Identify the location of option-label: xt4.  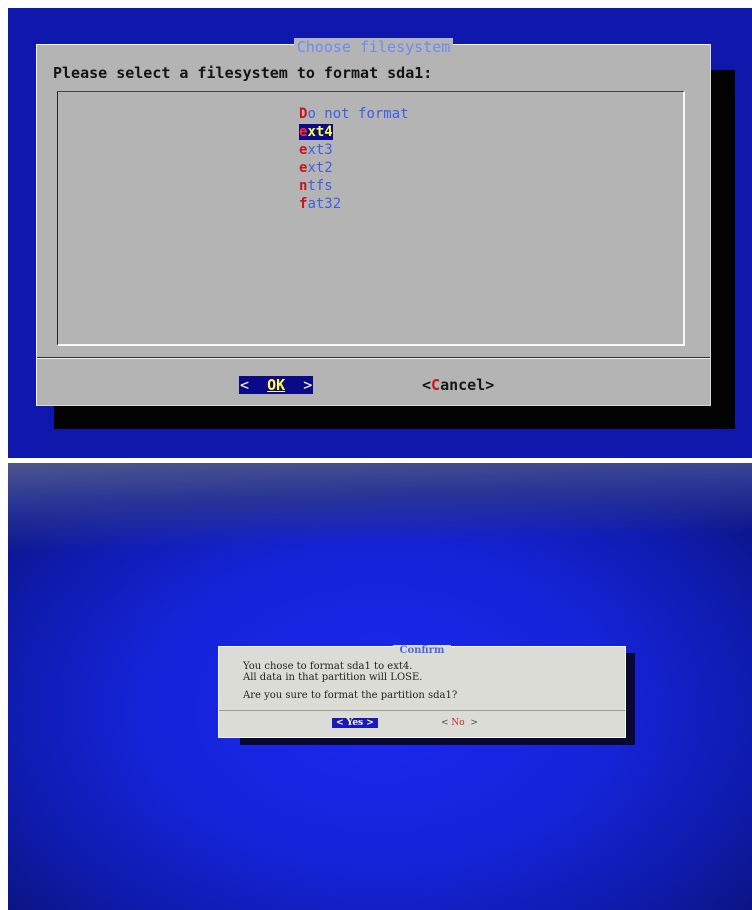
(320, 132).